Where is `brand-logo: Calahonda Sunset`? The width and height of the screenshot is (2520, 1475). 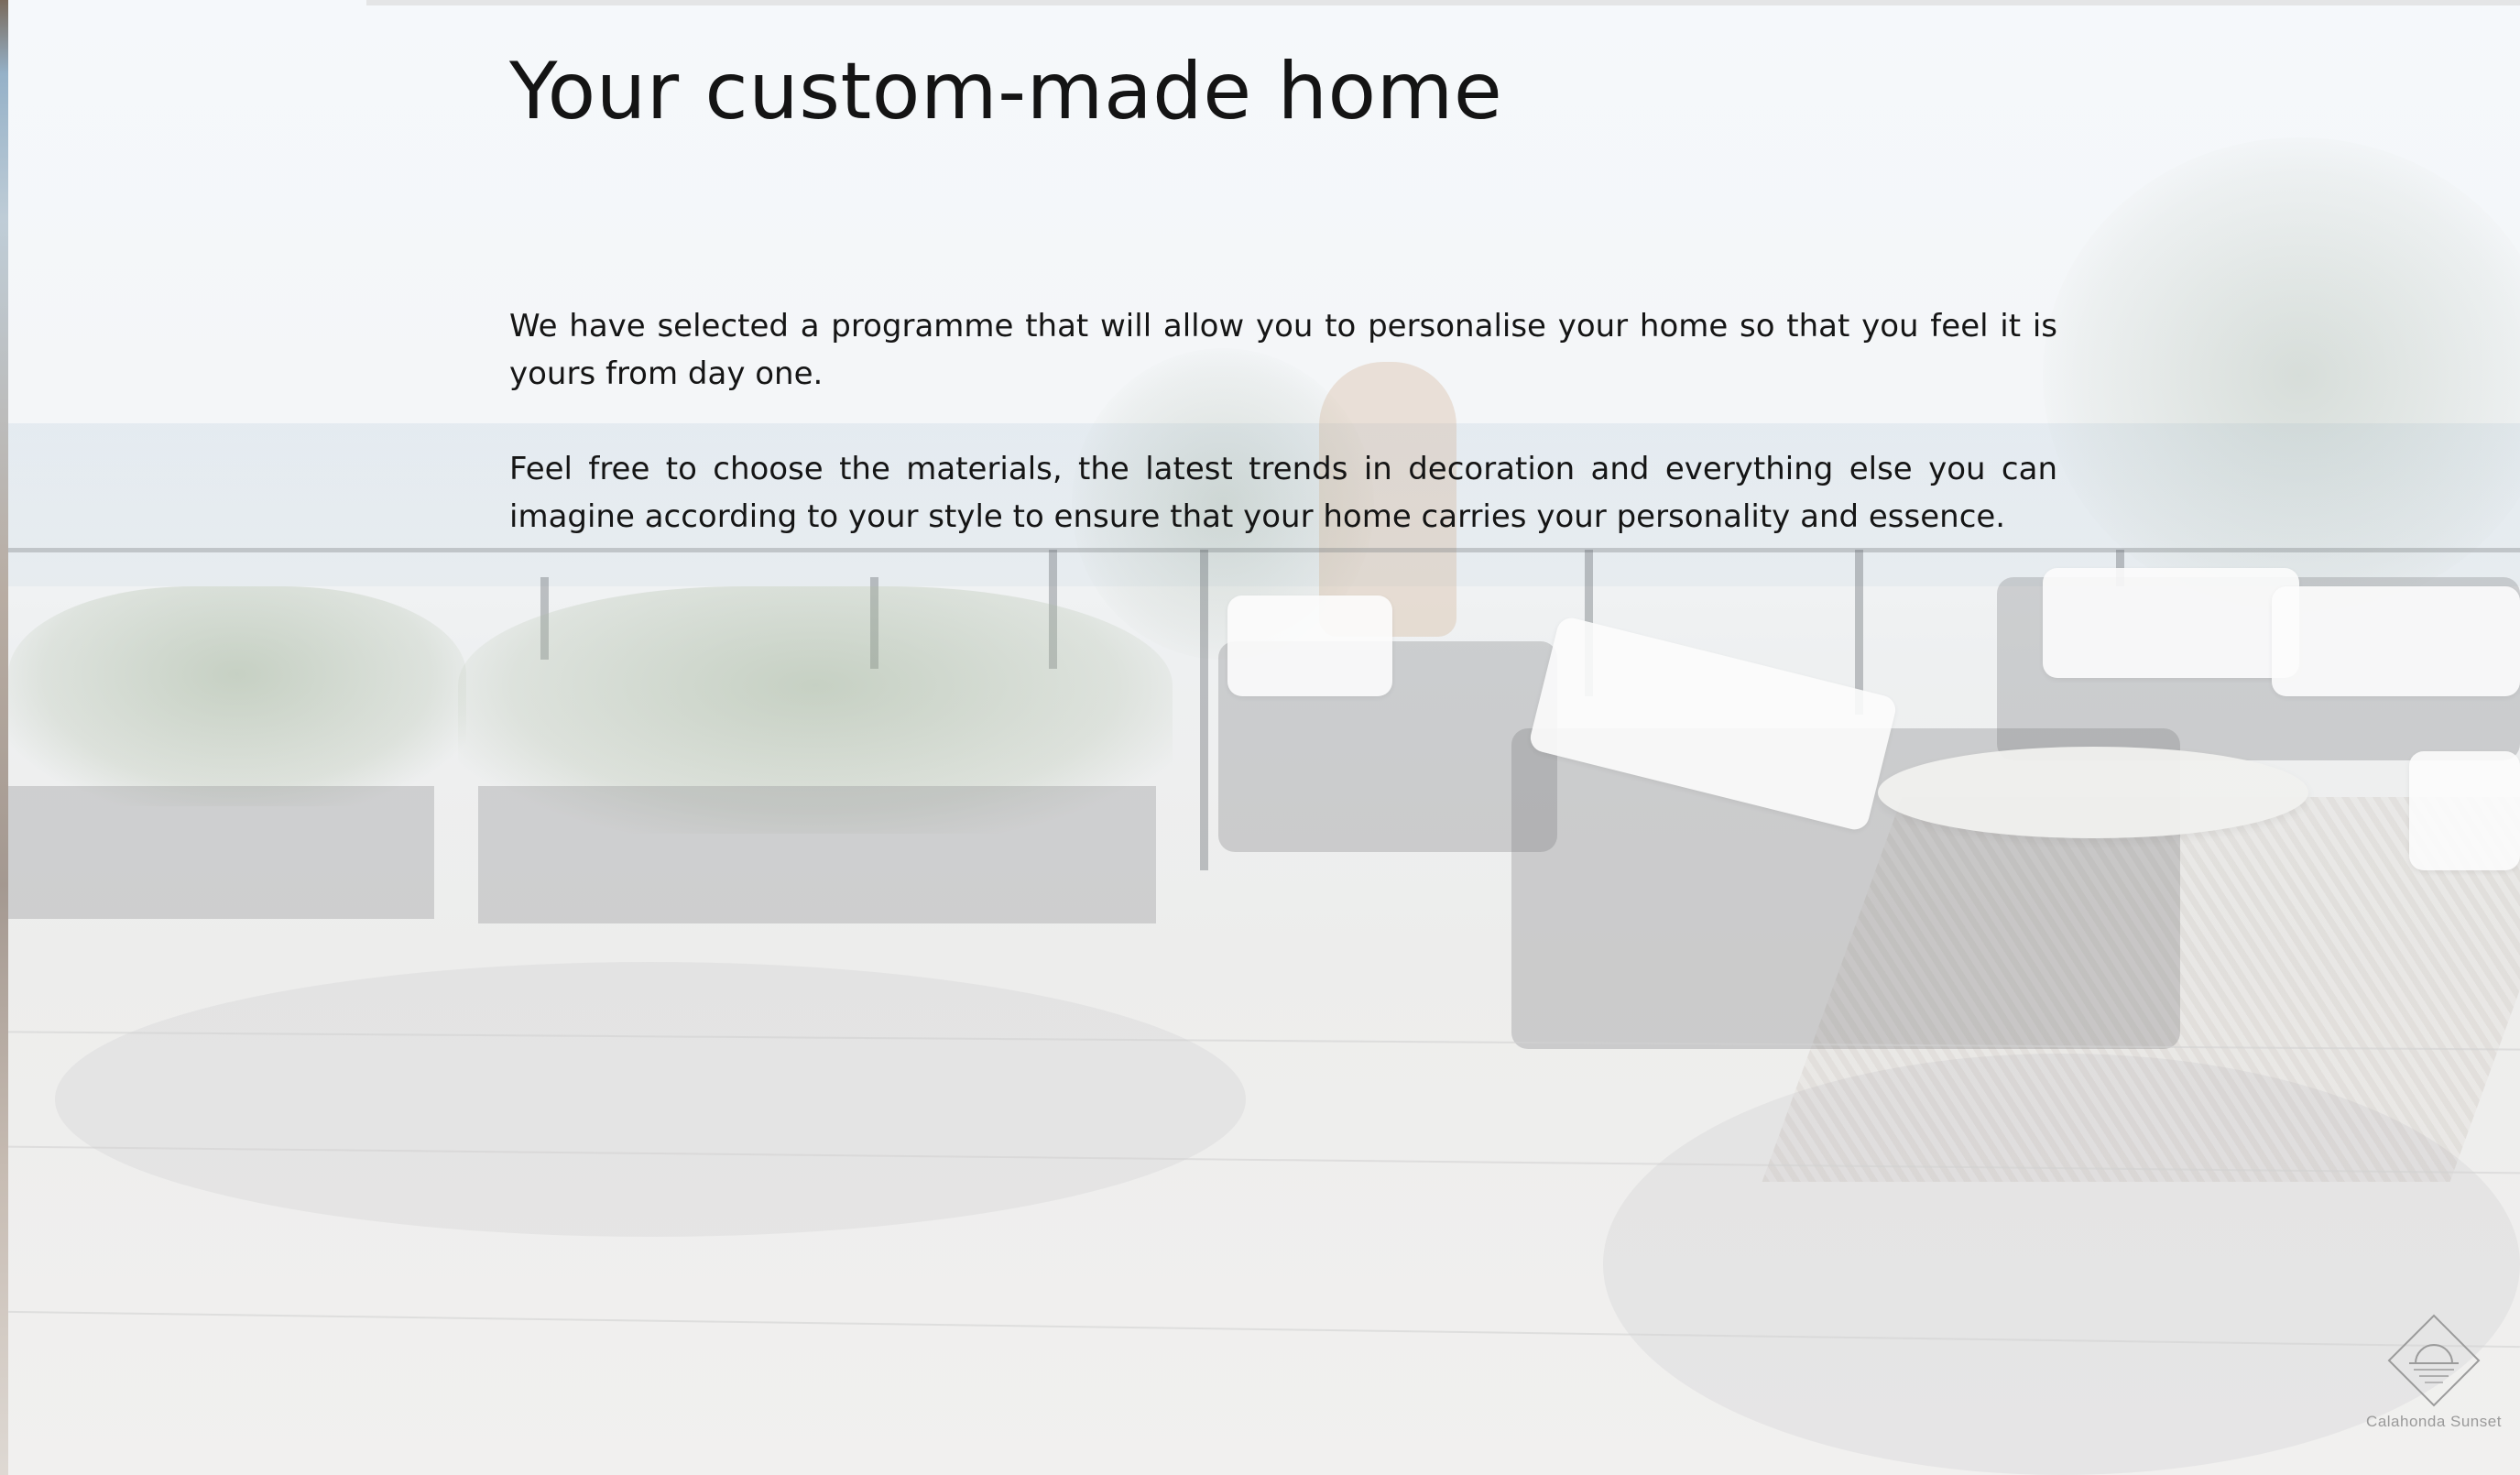
brand-logo: Calahonda Sunset is located at coordinates (2433, 1379).